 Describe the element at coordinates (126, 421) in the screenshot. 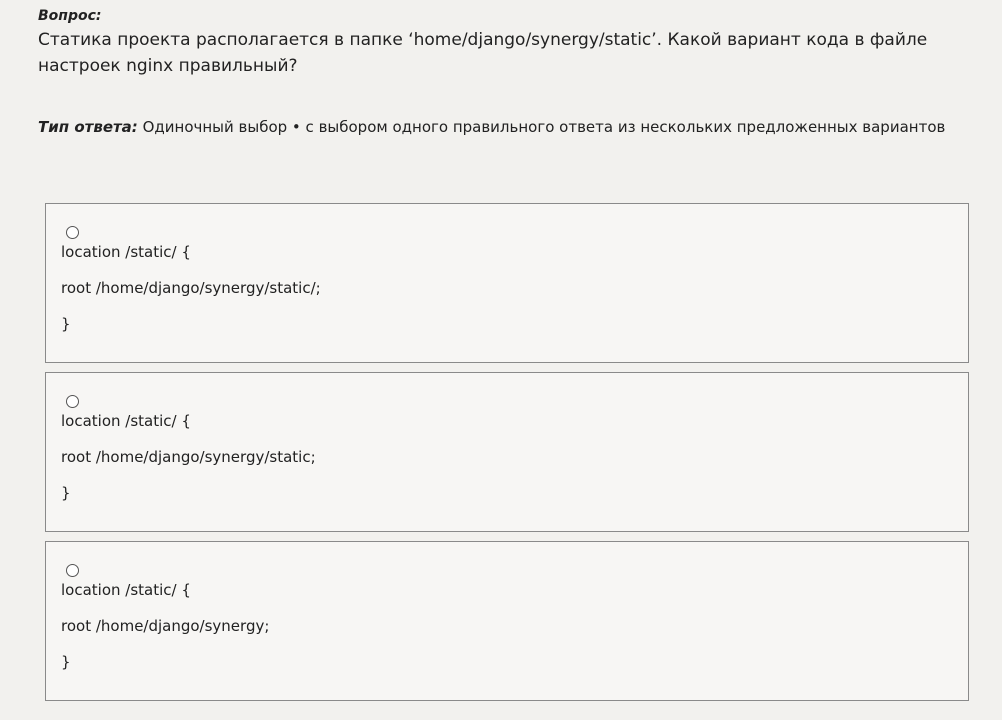

I see `option-2-line-1: location /static/ {` at that location.